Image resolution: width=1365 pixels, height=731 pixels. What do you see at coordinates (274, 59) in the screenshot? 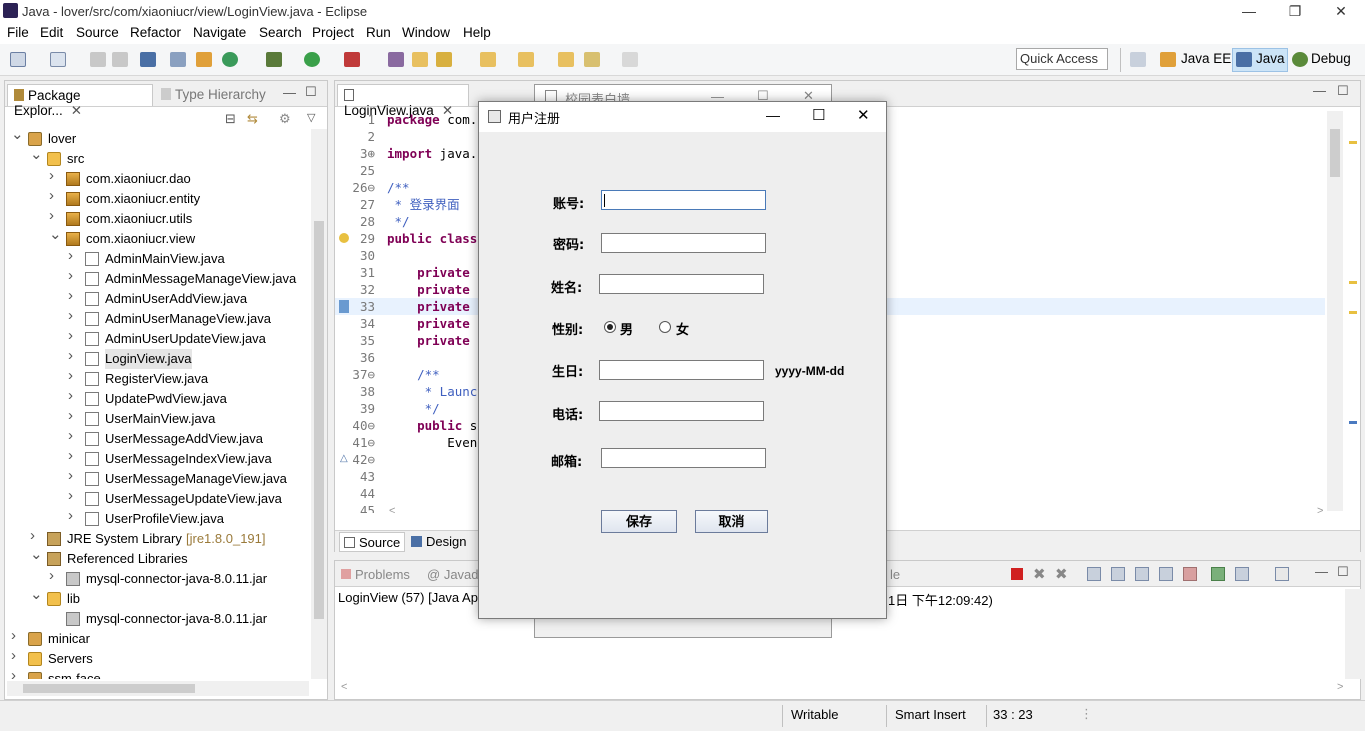
I see `debug-icon` at bounding box center [274, 59].